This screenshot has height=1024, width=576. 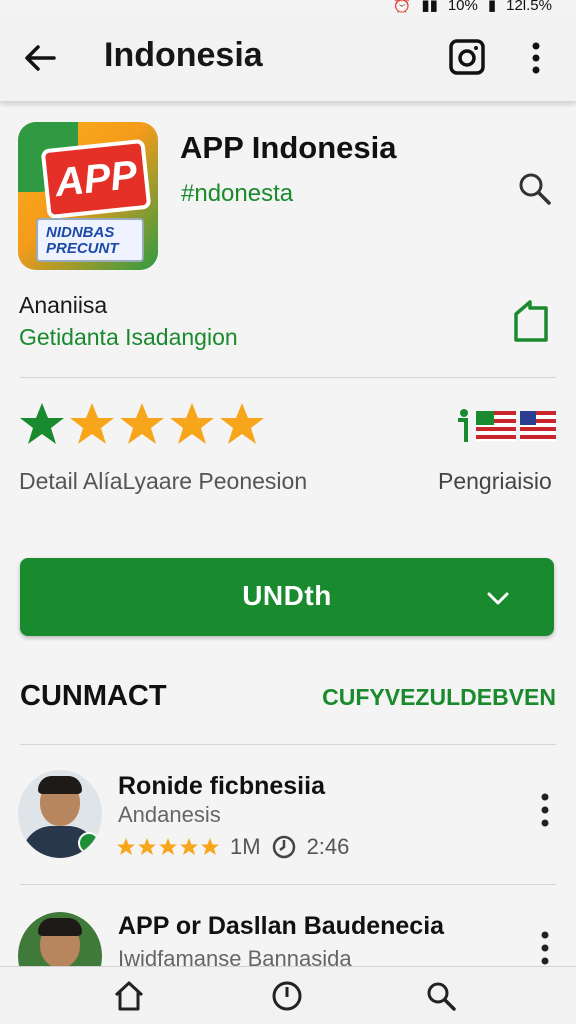 What do you see at coordinates (221, 786) in the screenshot?
I see `item-title: Ronide ficbnesiia` at bounding box center [221, 786].